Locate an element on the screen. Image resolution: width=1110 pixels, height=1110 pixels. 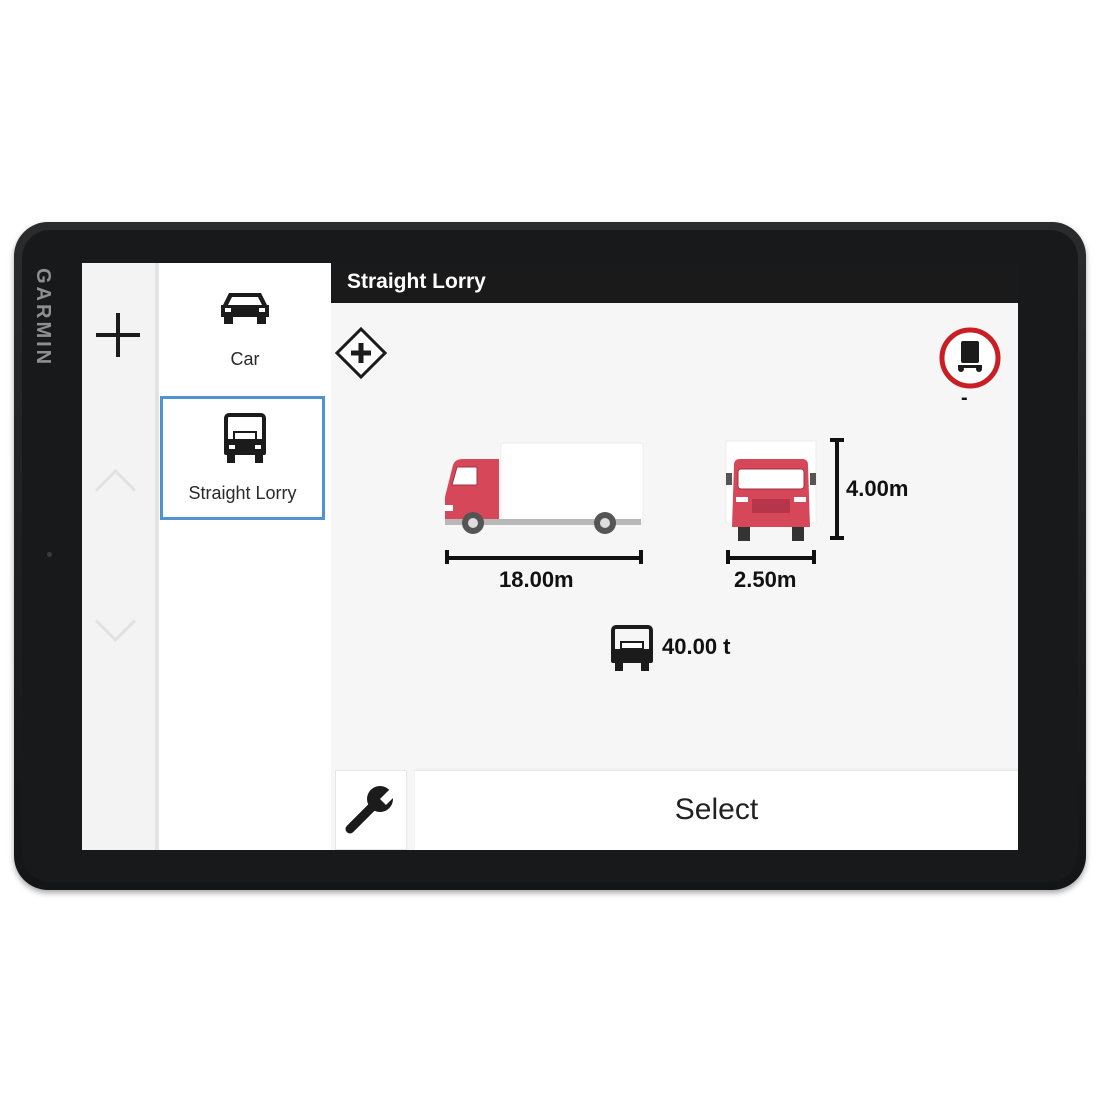
lorry-side-view is located at coordinates (544, 488).